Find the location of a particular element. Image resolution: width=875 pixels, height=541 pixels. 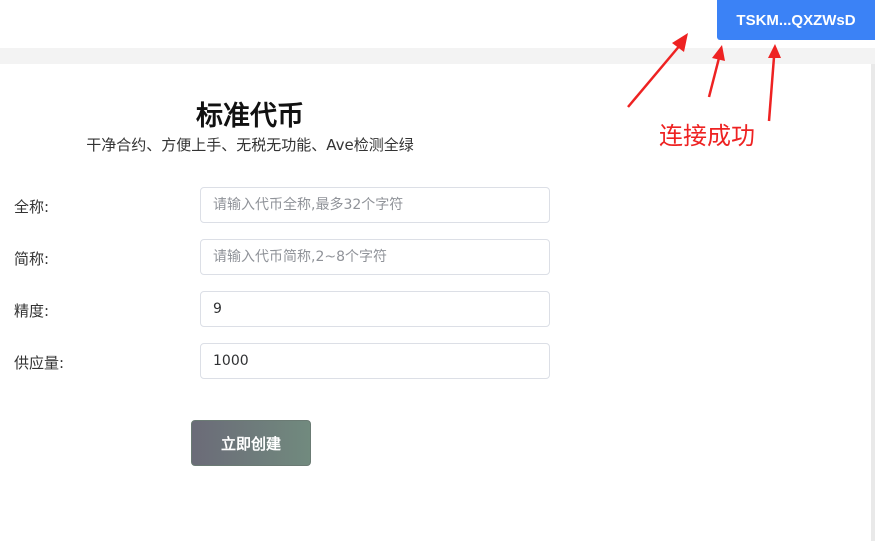

create-token-button: 立即创建 is located at coordinates (251, 443).